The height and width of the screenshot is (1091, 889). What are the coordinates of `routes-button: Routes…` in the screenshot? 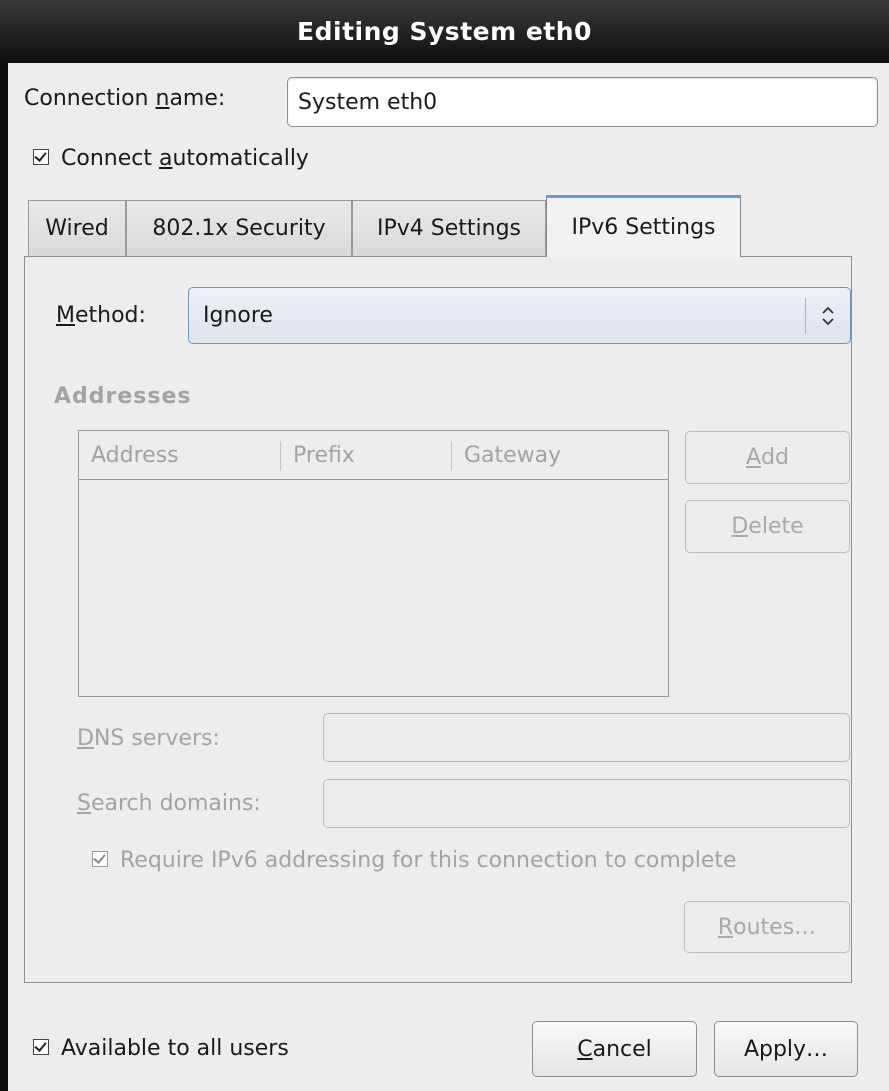 It's located at (767, 927).